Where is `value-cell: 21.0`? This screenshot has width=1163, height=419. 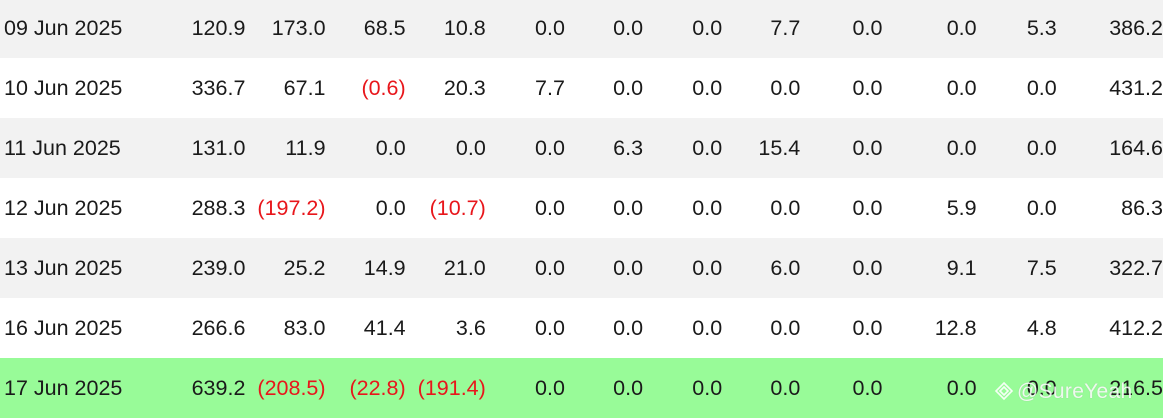 value-cell: 21.0 is located at coordinates (445, 268).